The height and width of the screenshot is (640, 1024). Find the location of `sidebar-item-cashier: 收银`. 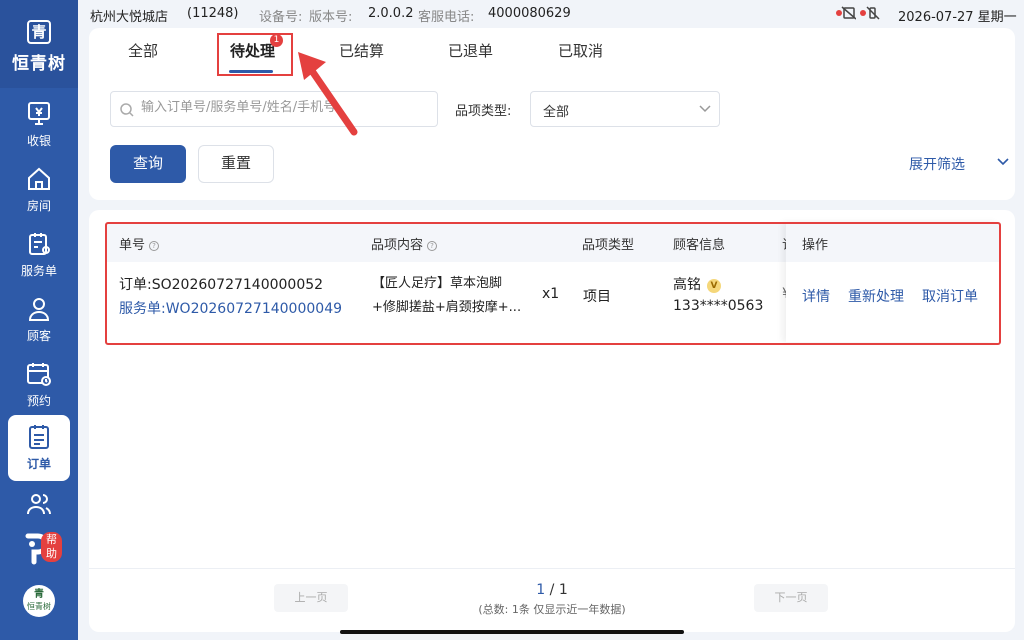

sidebar-item-cashier: 收银 is located at coordinates (39, 125).